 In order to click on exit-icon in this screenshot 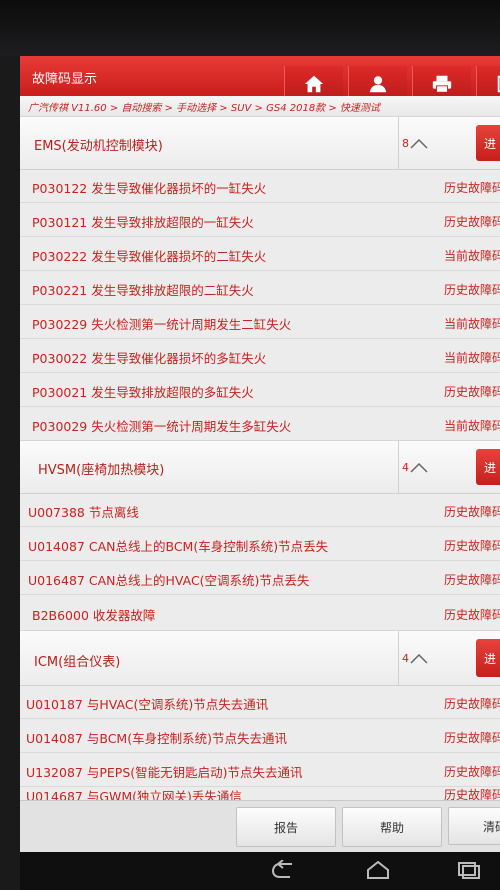, I will do `click(498, 84)`.